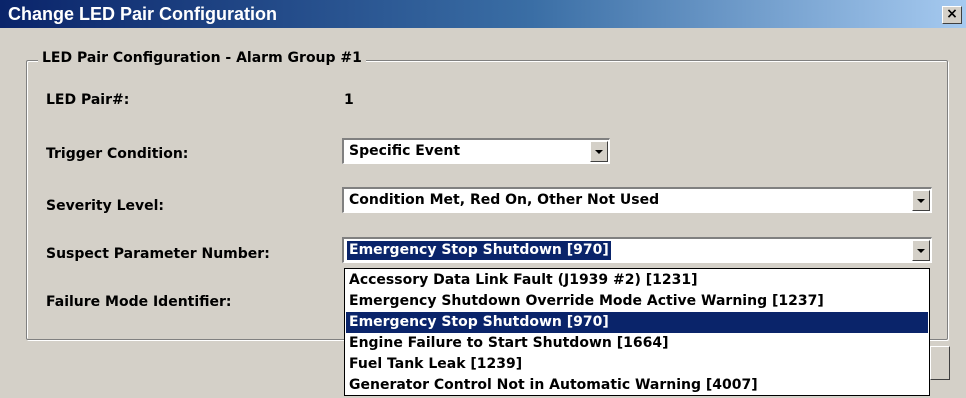 This screenshot has height=398, width=966. I want to click on group-legend: LED Pair Configuration - Alarm Group #1, so click(202, 58).